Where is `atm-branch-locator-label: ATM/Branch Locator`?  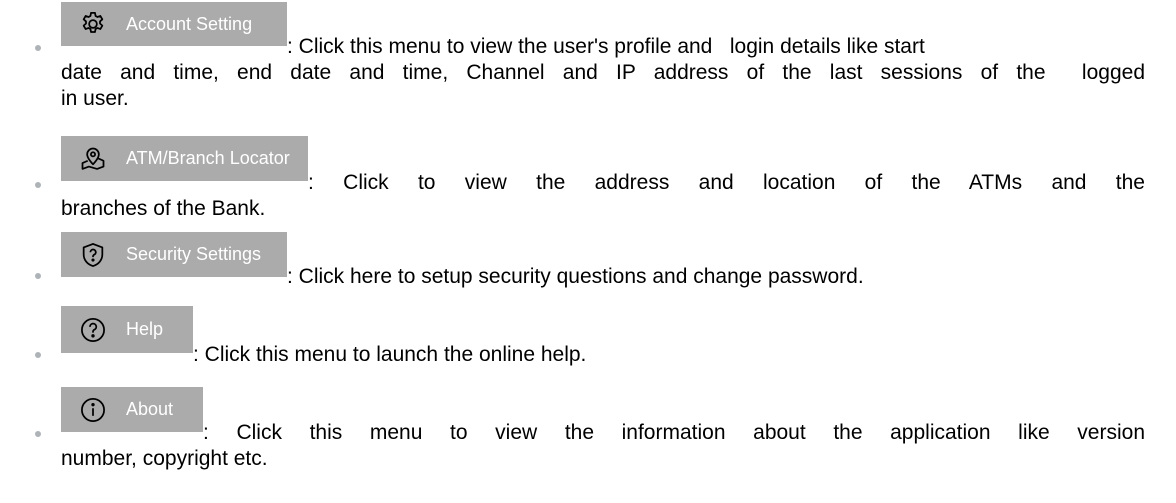
atm-branch-locator-label: ATM/Branch Locator is located at coordinates (208, 158).